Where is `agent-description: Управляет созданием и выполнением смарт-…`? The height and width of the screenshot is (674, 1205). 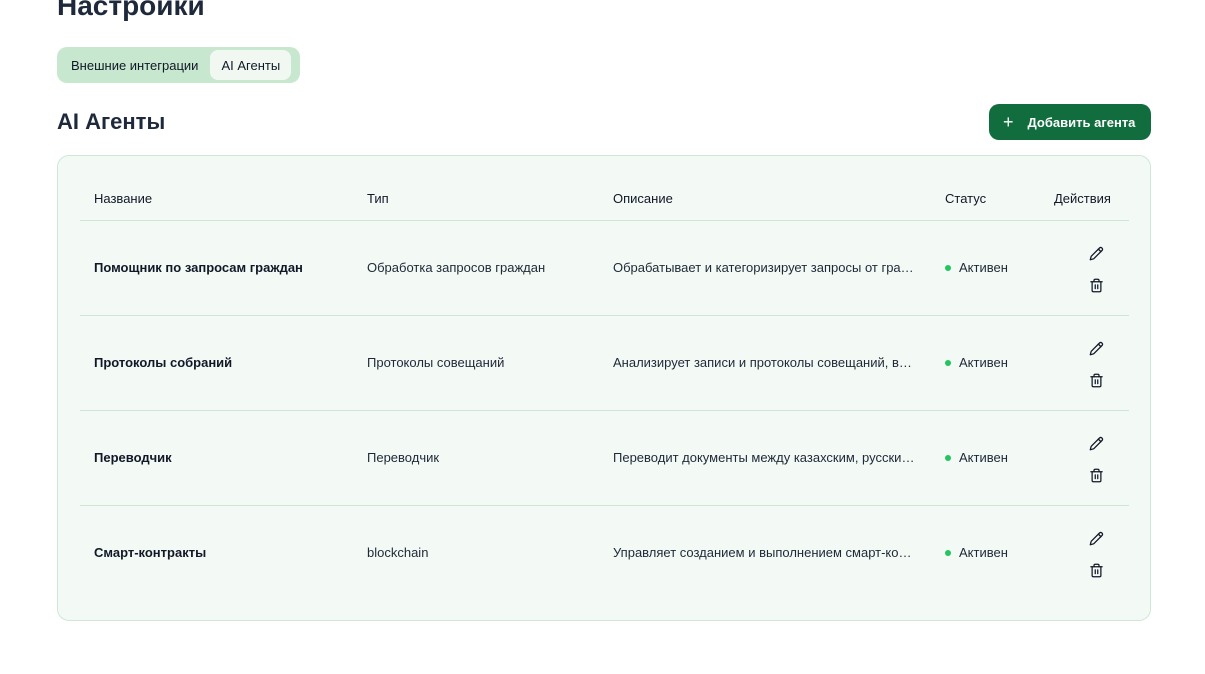 agent-description: Управляет созданием и выполнением смарт-… is located at coordinates (764, 552).